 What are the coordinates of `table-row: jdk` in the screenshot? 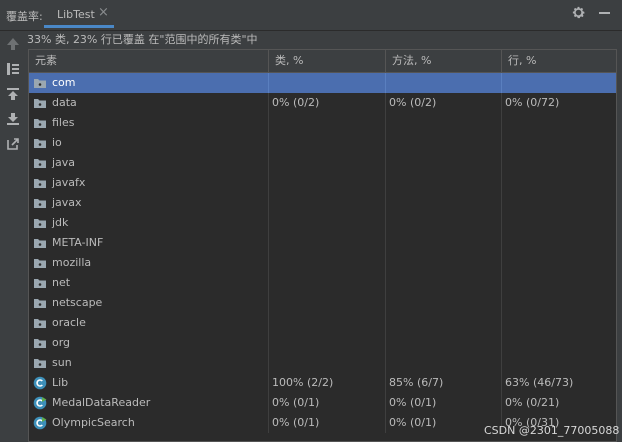 It's located at (322, 223).